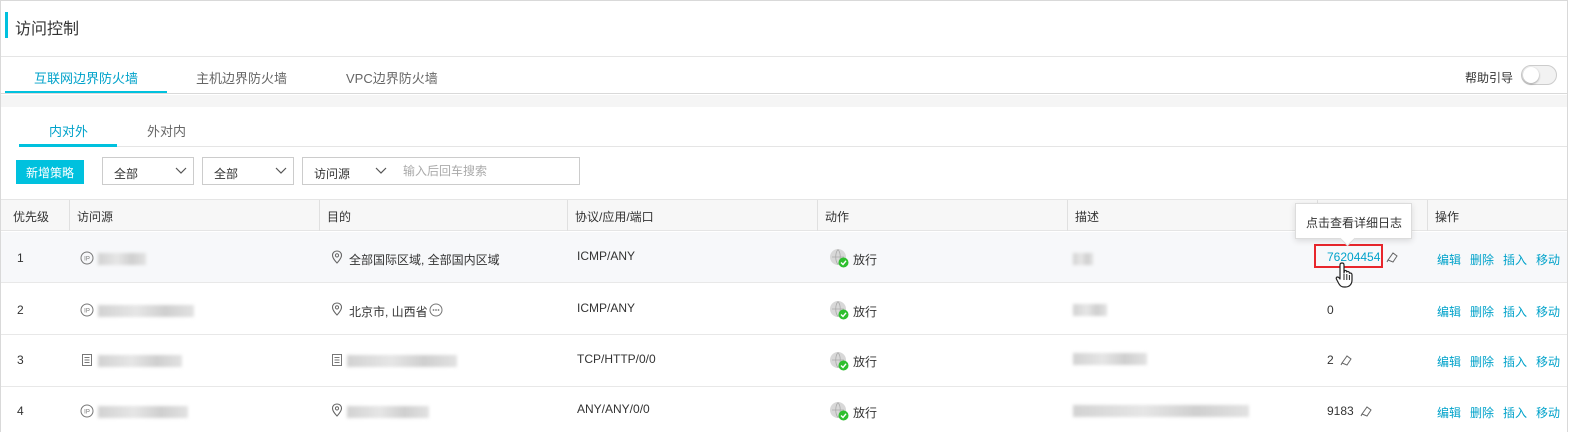 This screenshot has width=1594, height=439. I want to click on table-row: 4 IP ANY/ANY/0/0 放行 9183 编辑 删除 插入 移动, so click(784, 413).